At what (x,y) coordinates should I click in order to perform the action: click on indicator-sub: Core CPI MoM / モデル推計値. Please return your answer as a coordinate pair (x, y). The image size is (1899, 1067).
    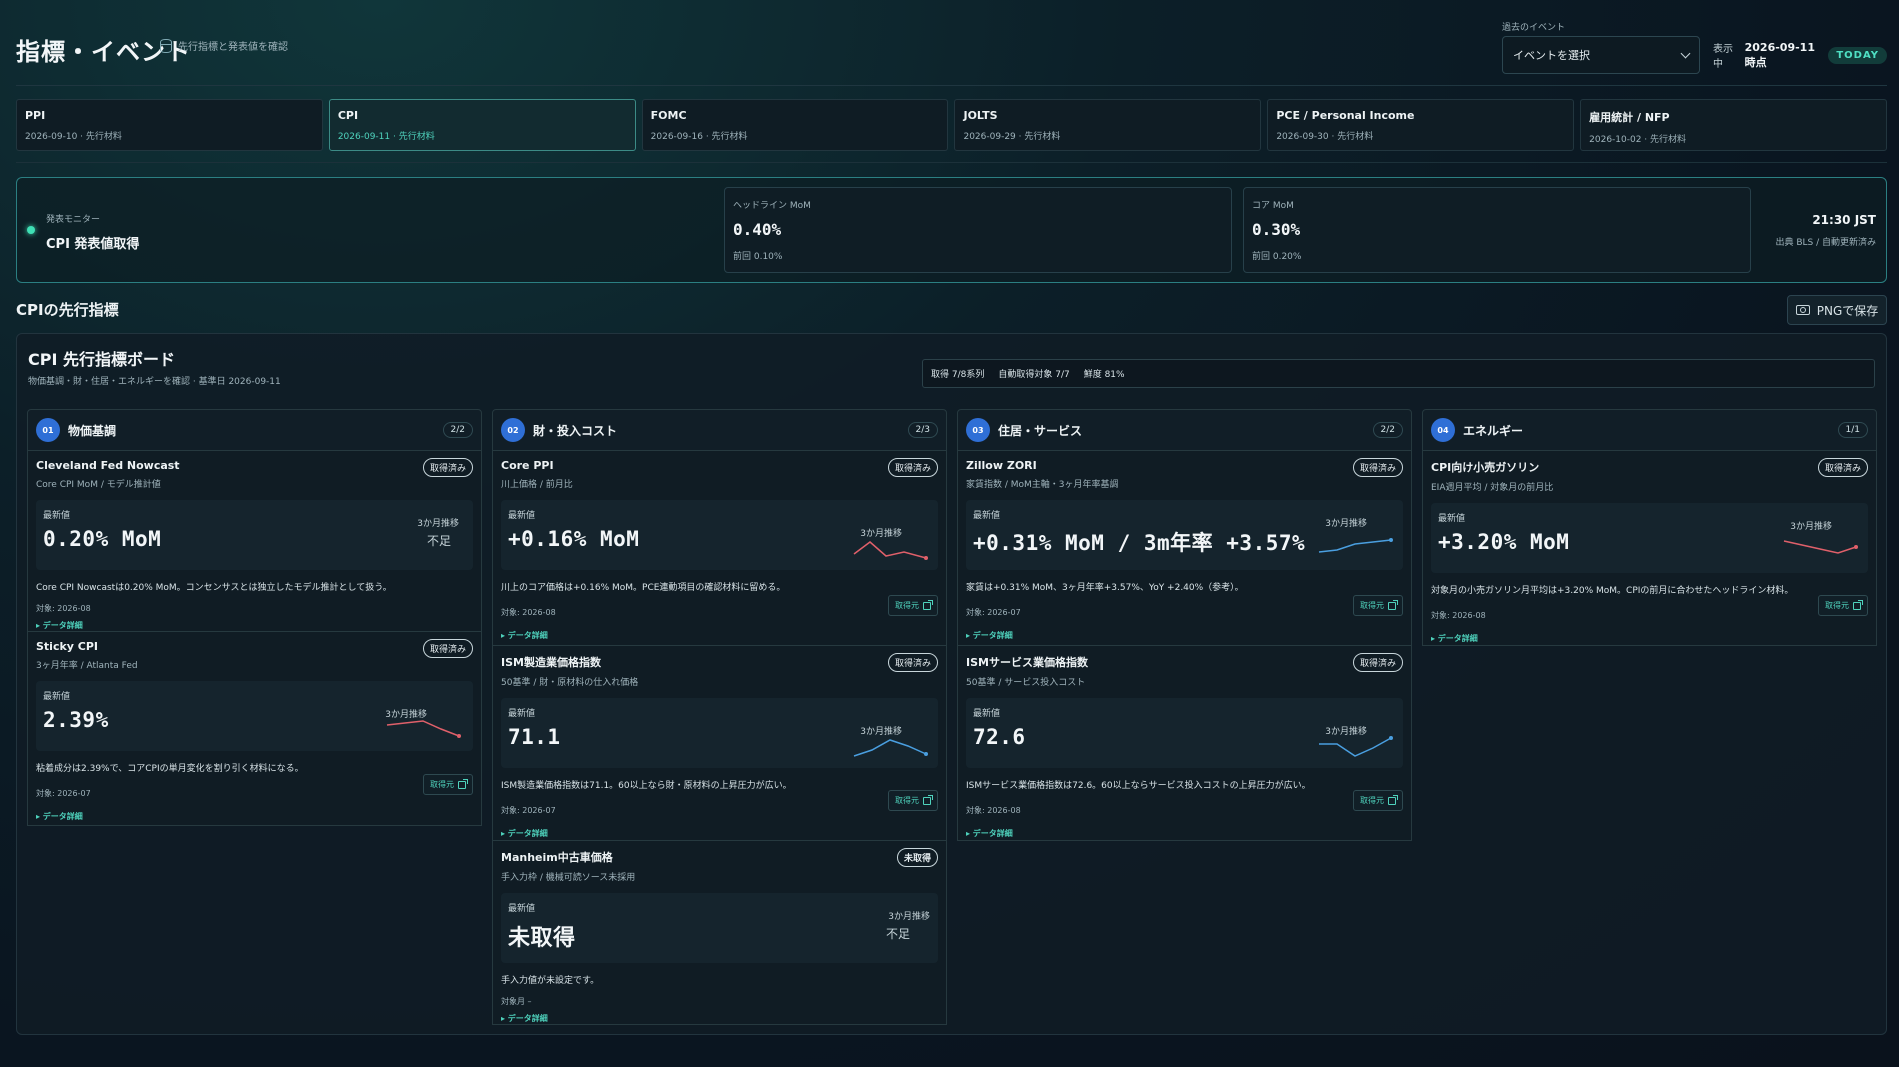
    Looking at the image, I should click on (98, 485).